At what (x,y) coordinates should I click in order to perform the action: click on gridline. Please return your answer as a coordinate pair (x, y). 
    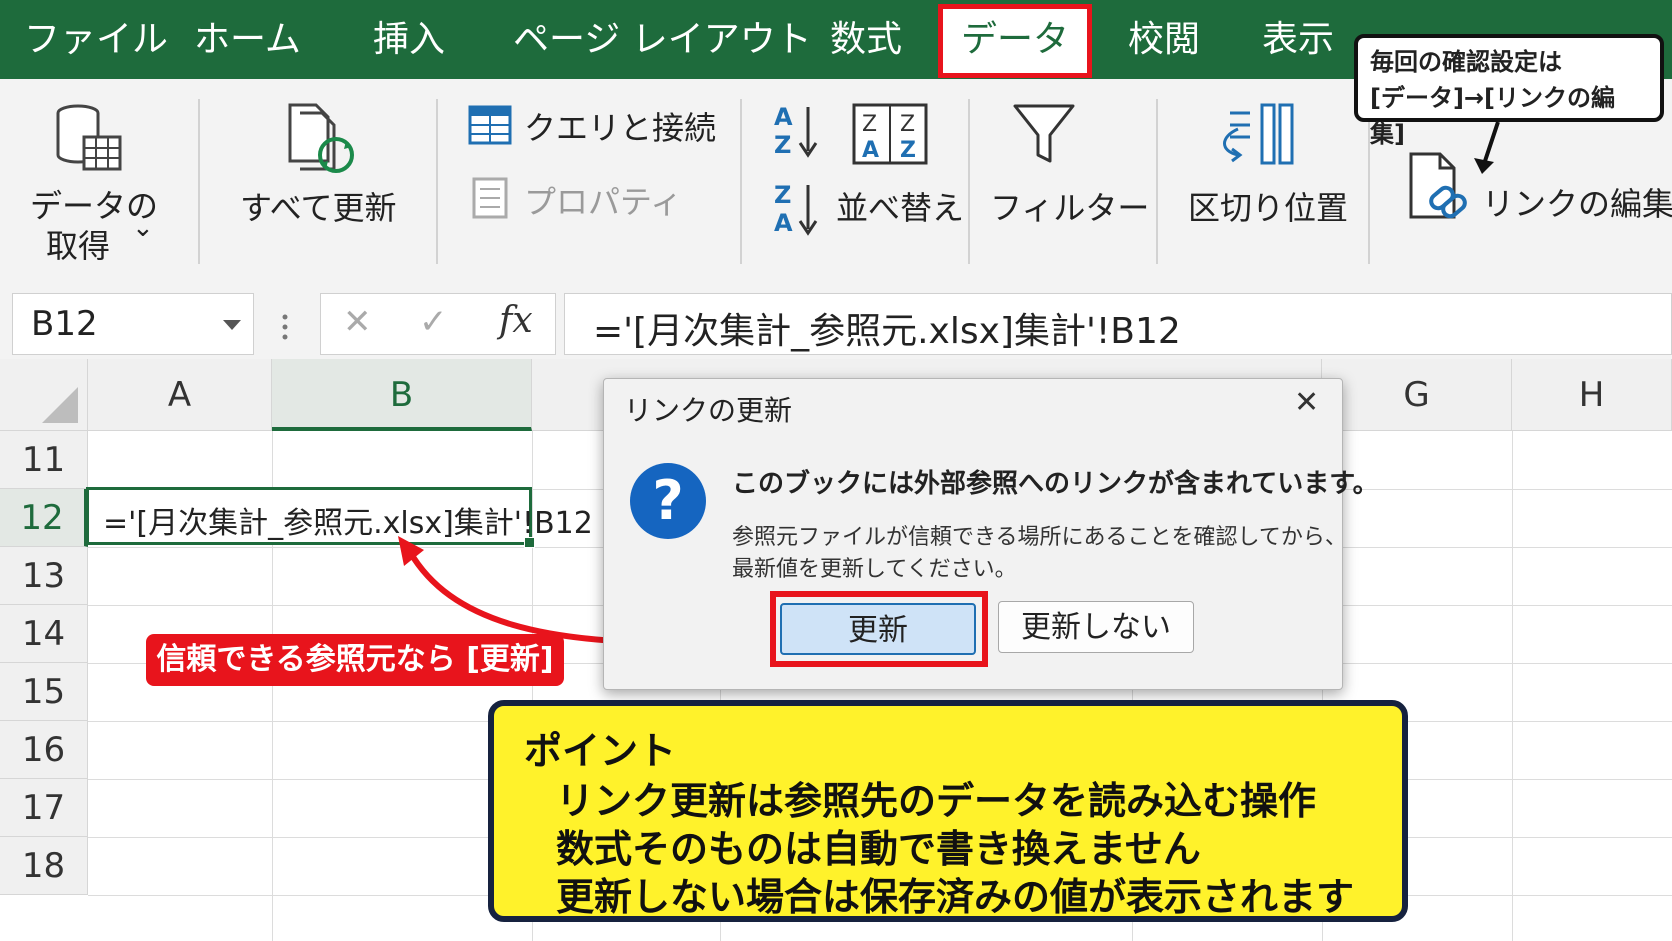
    Looking at the image, I should click on (1512, 686).